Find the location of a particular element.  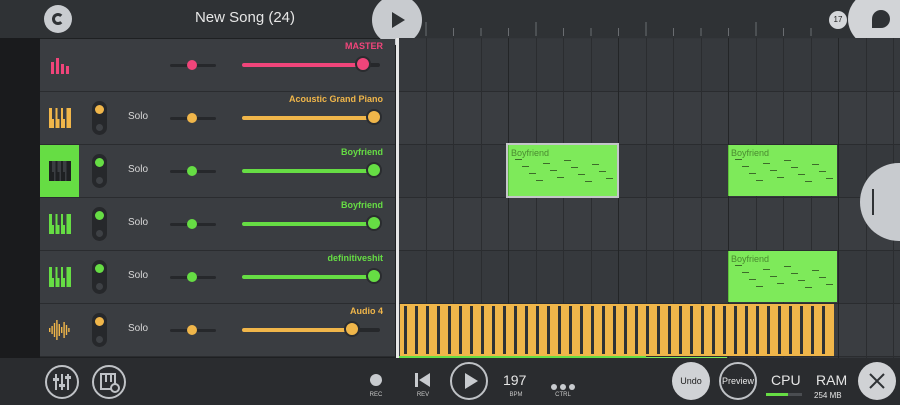

cpu-meter is located at coordinates (784, 394).